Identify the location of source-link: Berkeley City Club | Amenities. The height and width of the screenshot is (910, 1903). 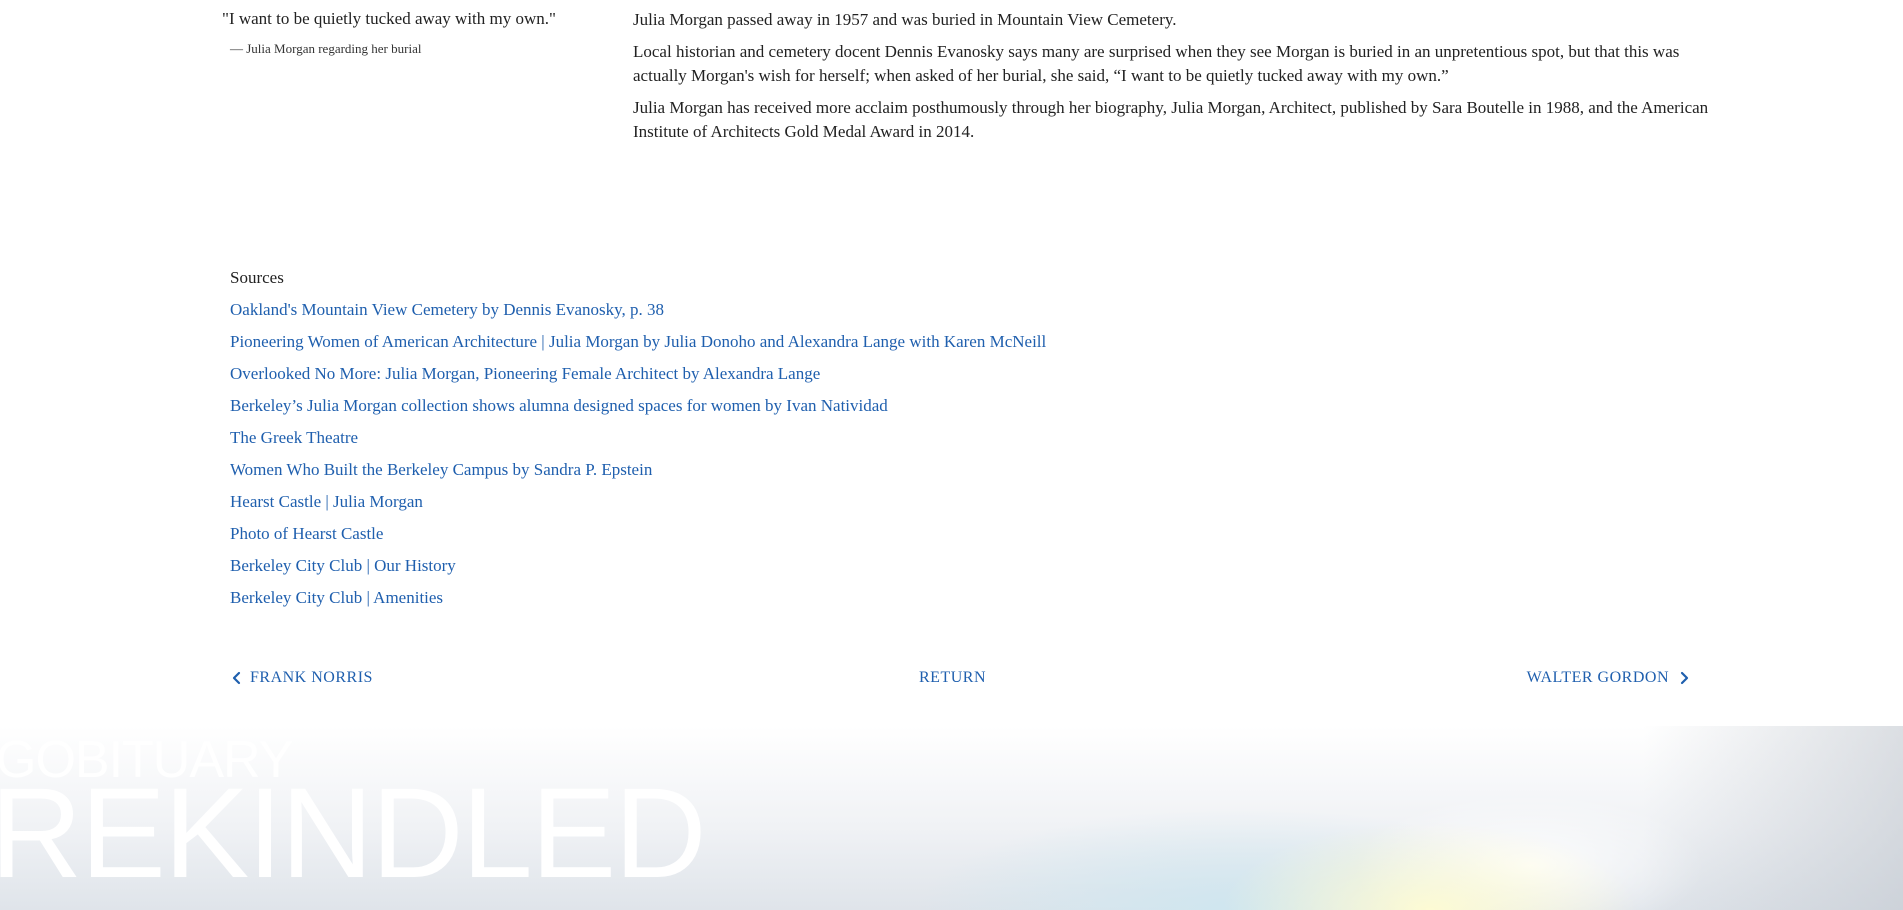
(336, 597).